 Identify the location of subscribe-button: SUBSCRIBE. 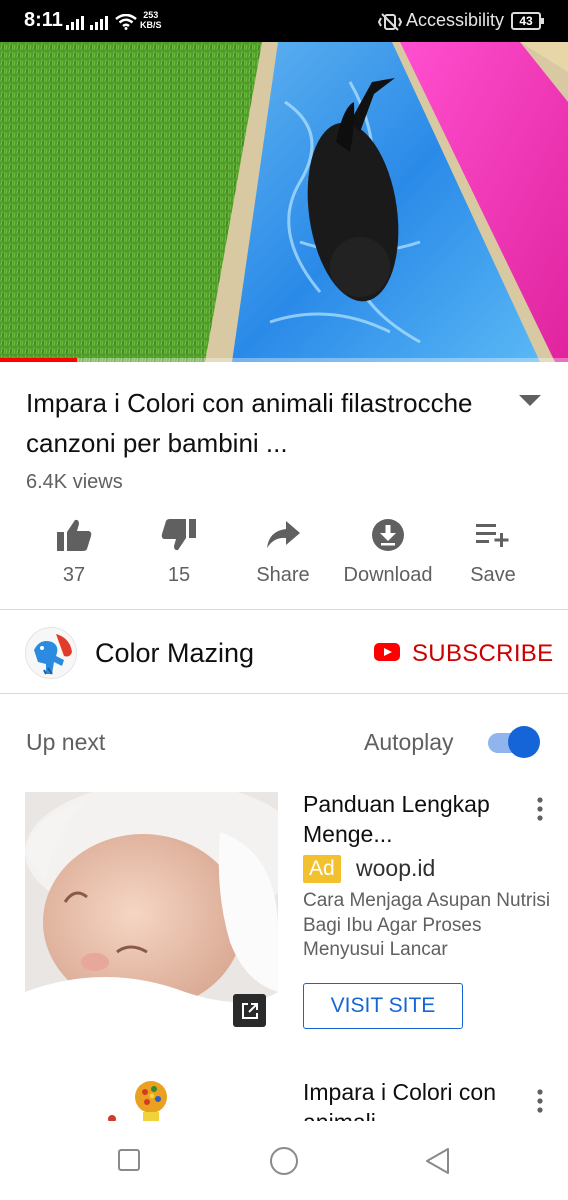
(463, 654).